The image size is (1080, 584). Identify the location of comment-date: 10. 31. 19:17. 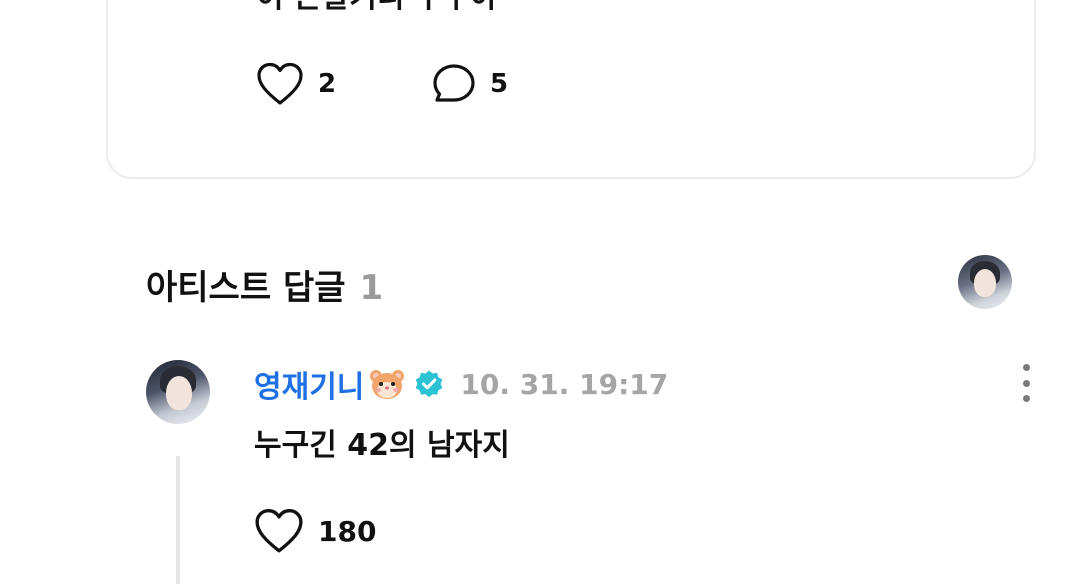
(564, 384).